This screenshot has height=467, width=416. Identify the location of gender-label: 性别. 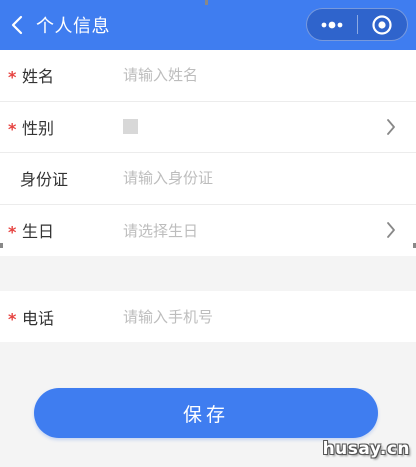
(38, 128).